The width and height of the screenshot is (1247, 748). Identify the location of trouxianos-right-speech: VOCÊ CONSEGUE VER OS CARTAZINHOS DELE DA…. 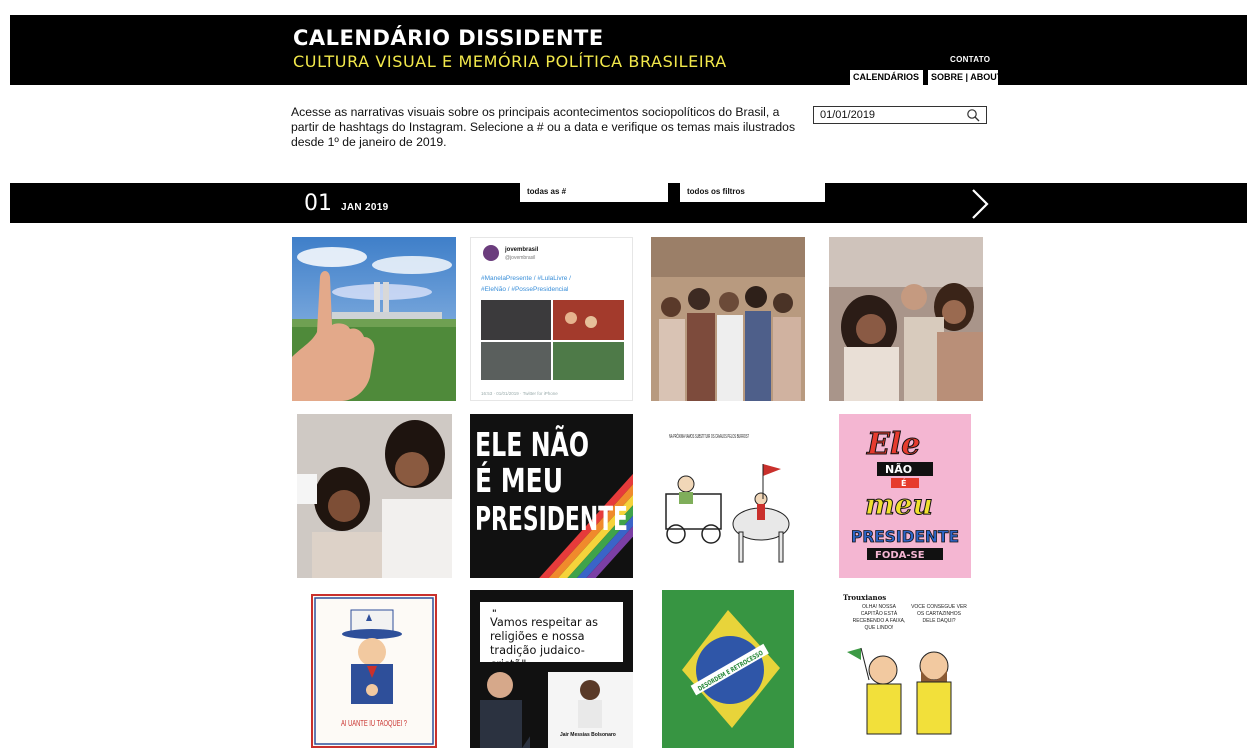
(939, 614).